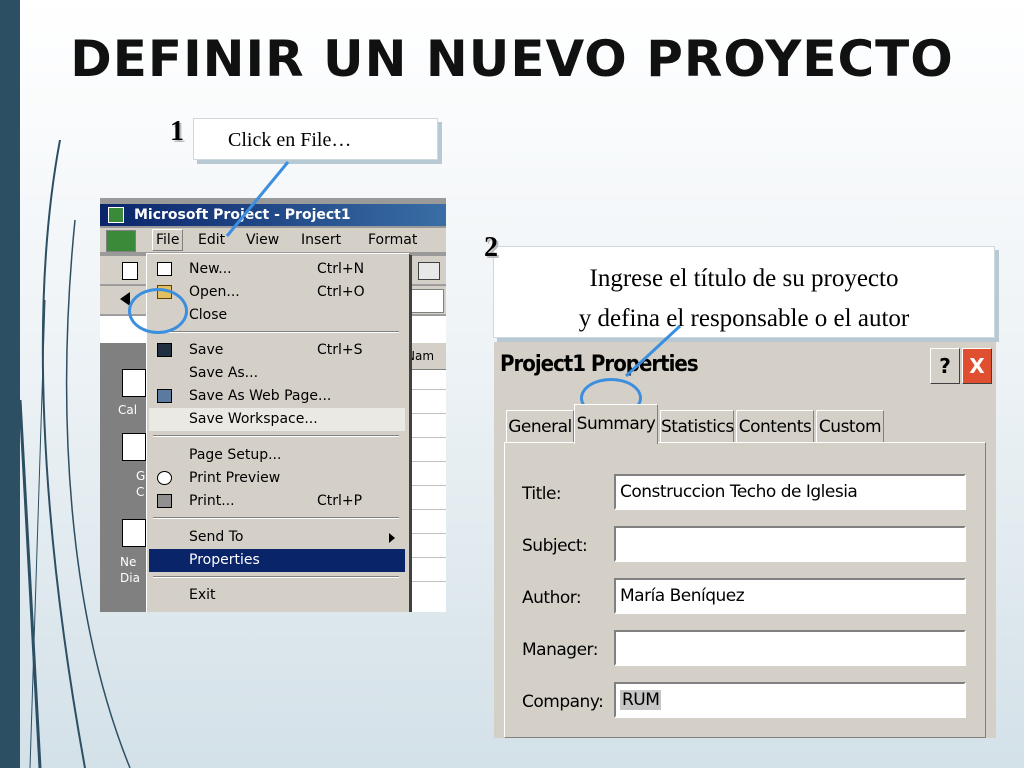  What do you see at coordinates (262, 240) in the screenshot?
I see `menu-view: View` at bounding box center [262, 240].